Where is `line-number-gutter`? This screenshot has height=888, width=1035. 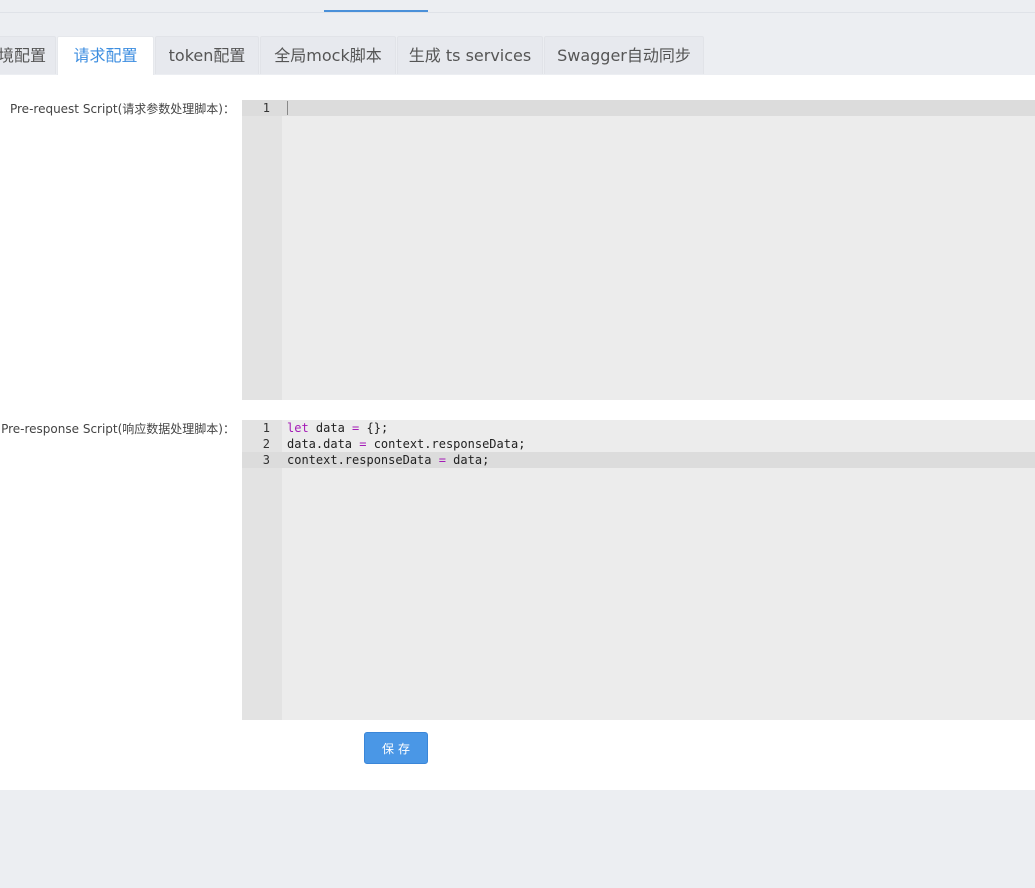
line-number-gutter is located at coordinates (262, 250).